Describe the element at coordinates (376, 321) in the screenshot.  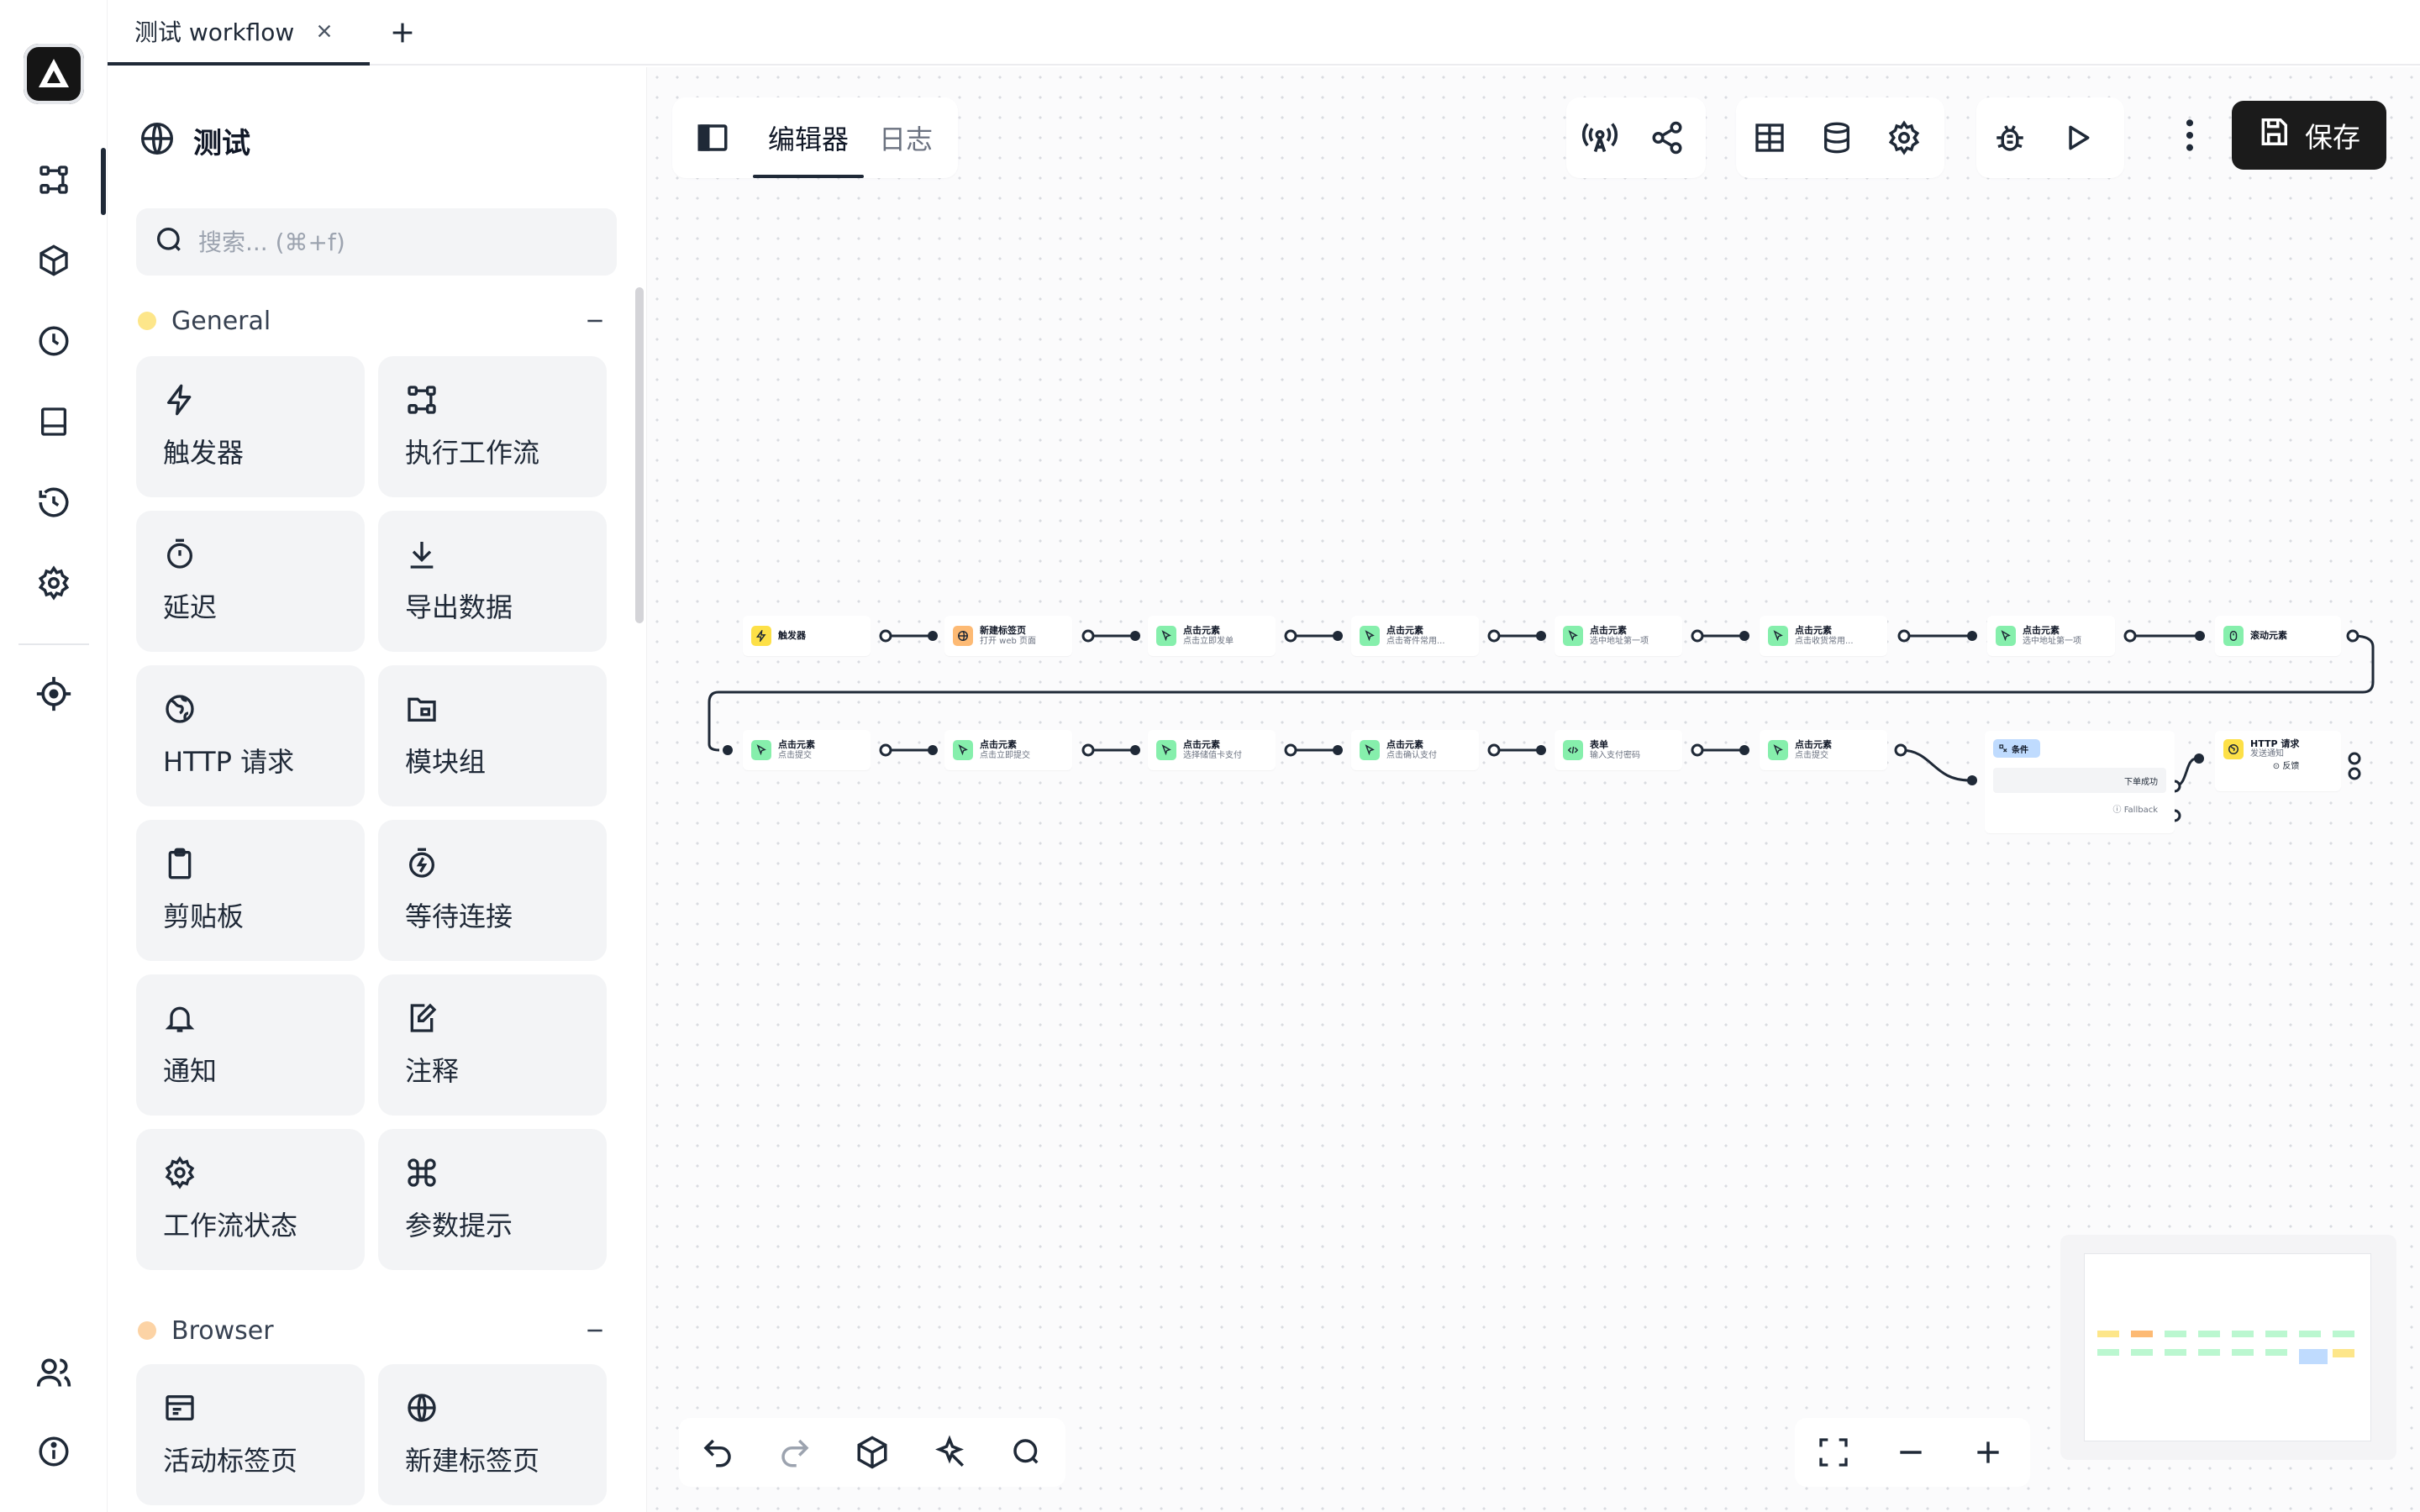
I see `category-general: General` at that location.